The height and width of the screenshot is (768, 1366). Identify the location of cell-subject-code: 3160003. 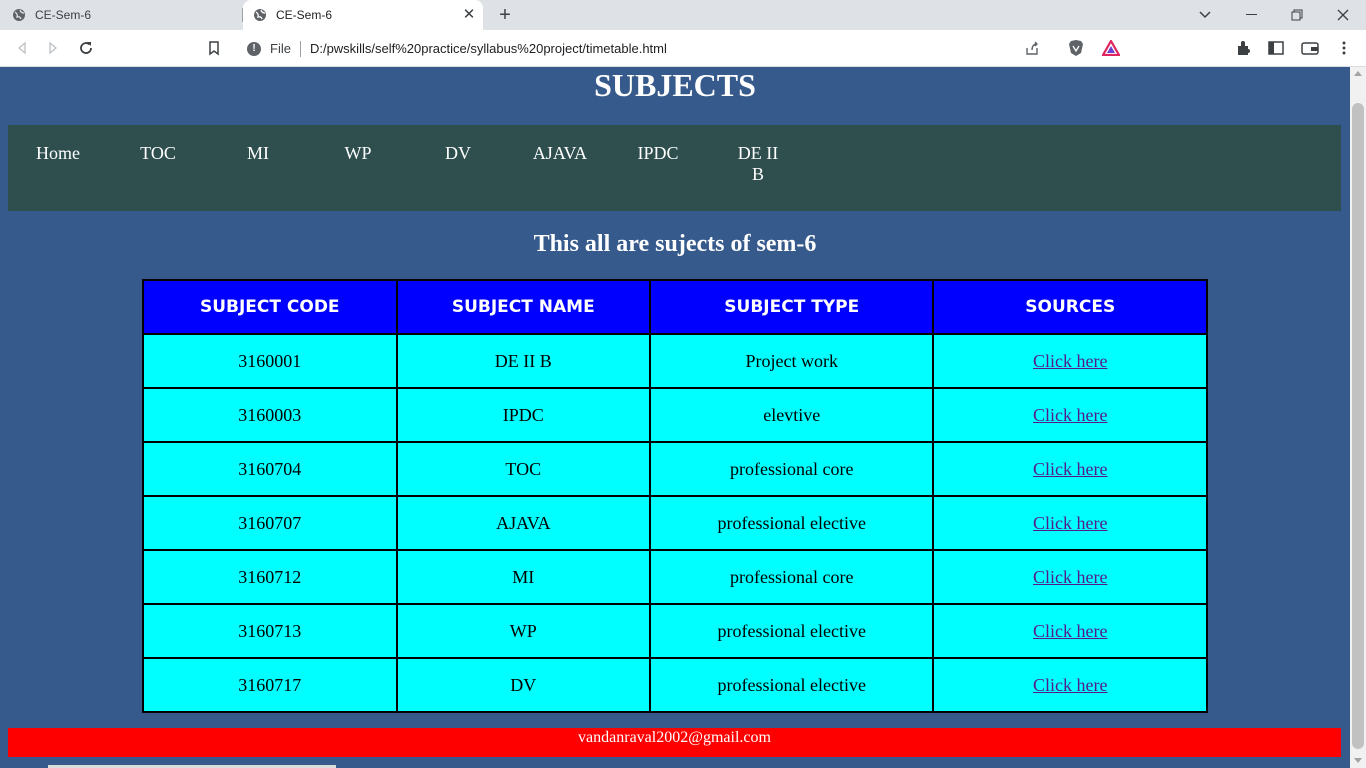
(270, 415).